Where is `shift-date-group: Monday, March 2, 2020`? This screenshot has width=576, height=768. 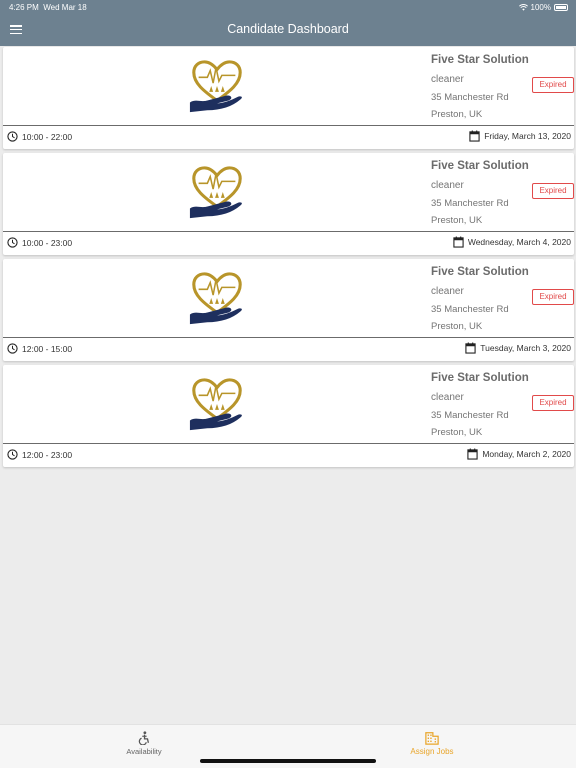
shift-date-group: Monday, March 2, 2020 is located at coordinates (519, 454).